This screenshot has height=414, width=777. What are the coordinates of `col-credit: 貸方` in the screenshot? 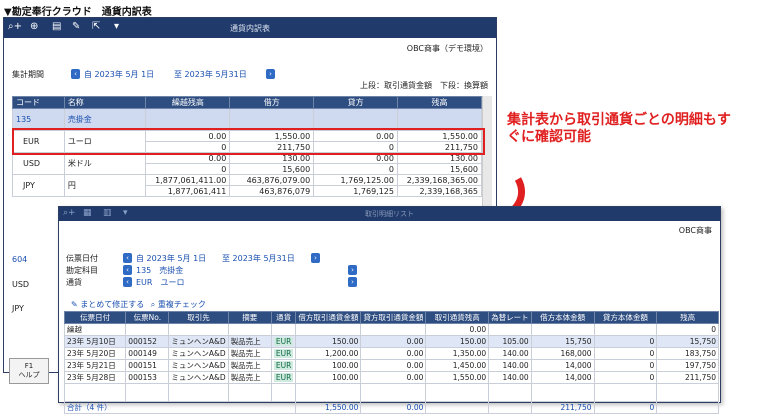 It's located at (355, 102).